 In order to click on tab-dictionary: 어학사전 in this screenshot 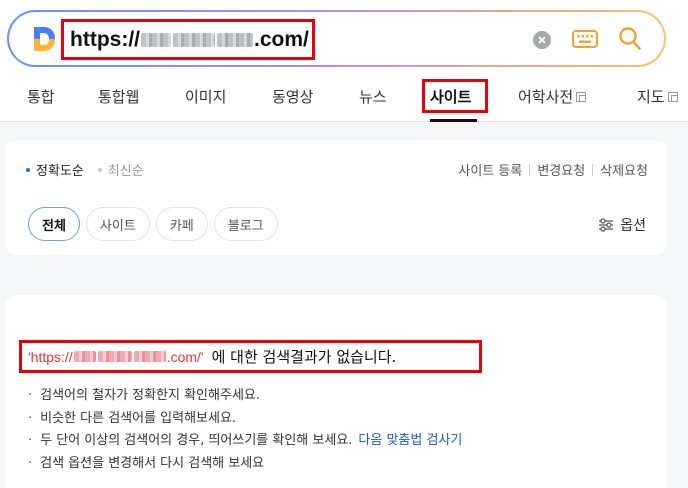, I will do `click(552, 96)`.